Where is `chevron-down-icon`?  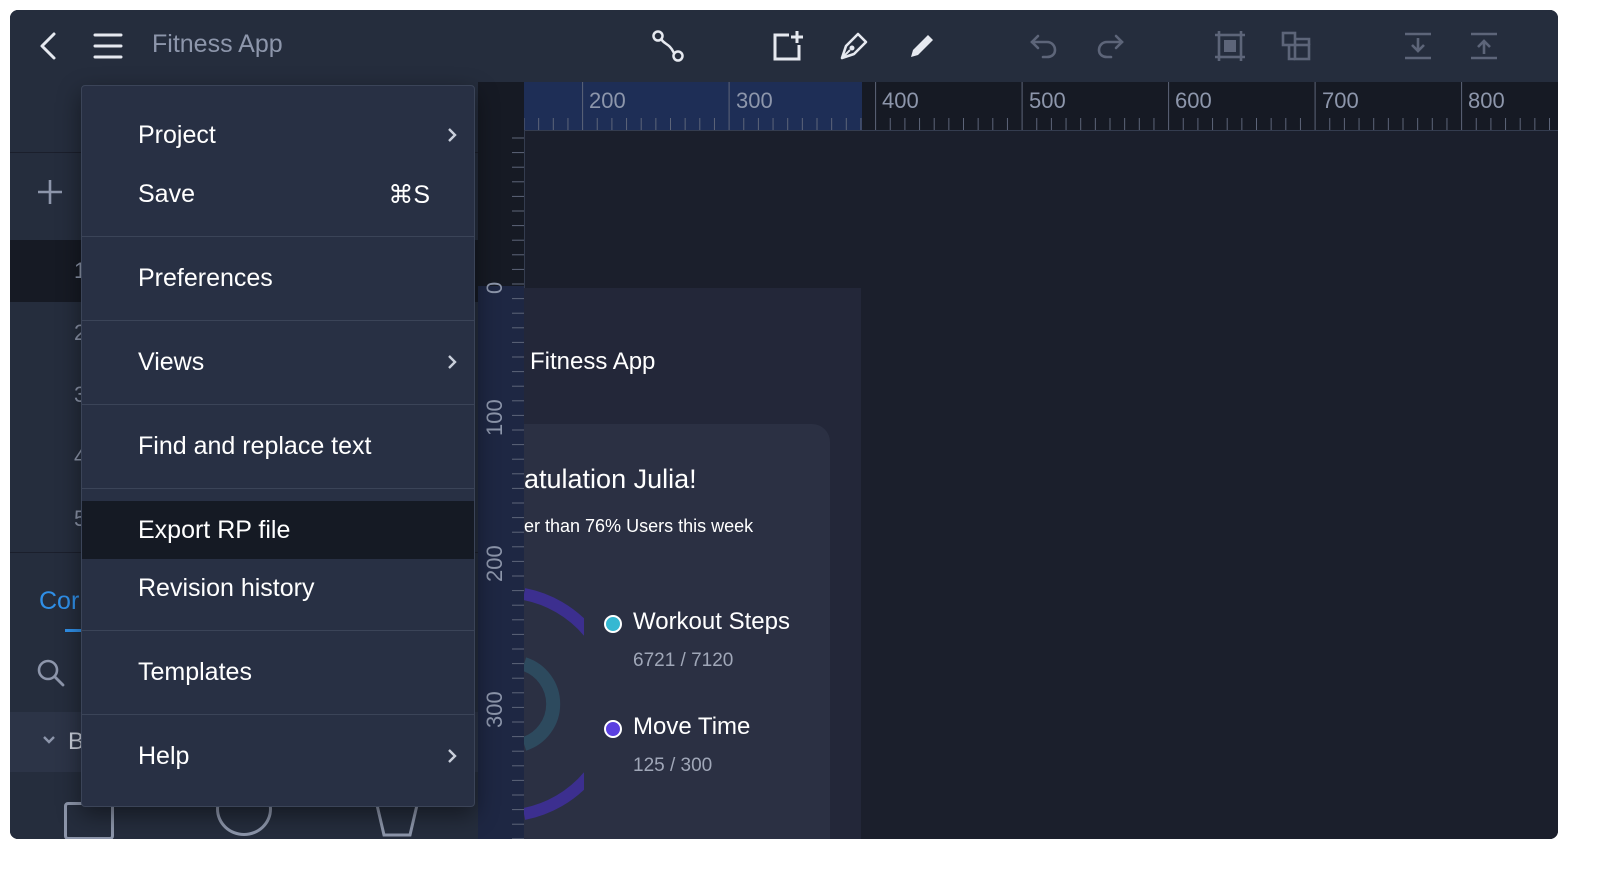
chevron-down-icon is located at coordinates (49, 741).